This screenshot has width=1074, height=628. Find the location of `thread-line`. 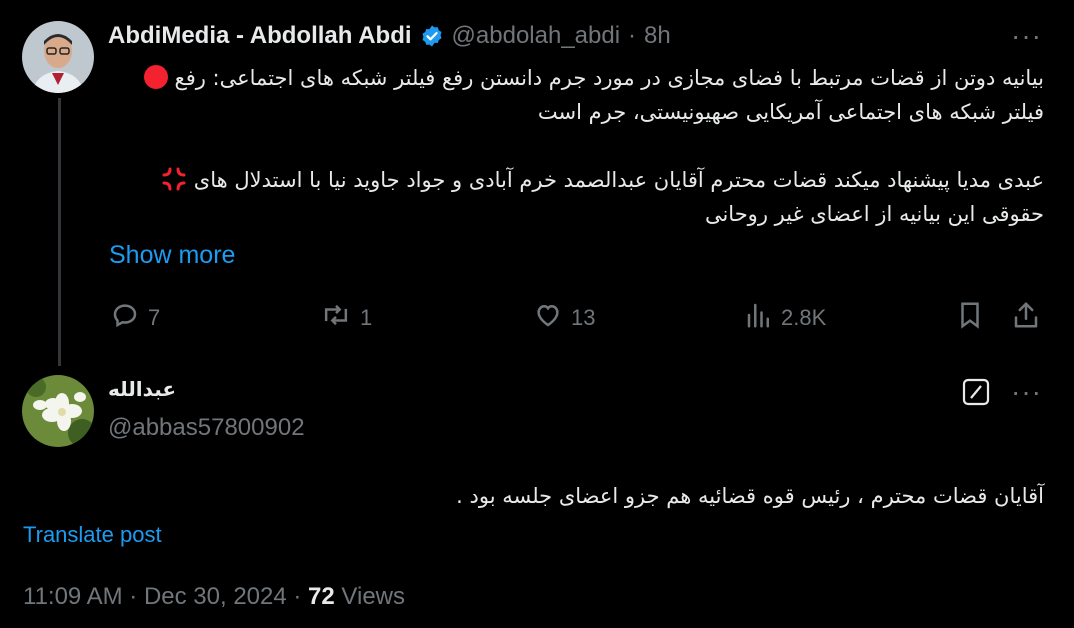

thread-line is located at coordinates (59, 232).